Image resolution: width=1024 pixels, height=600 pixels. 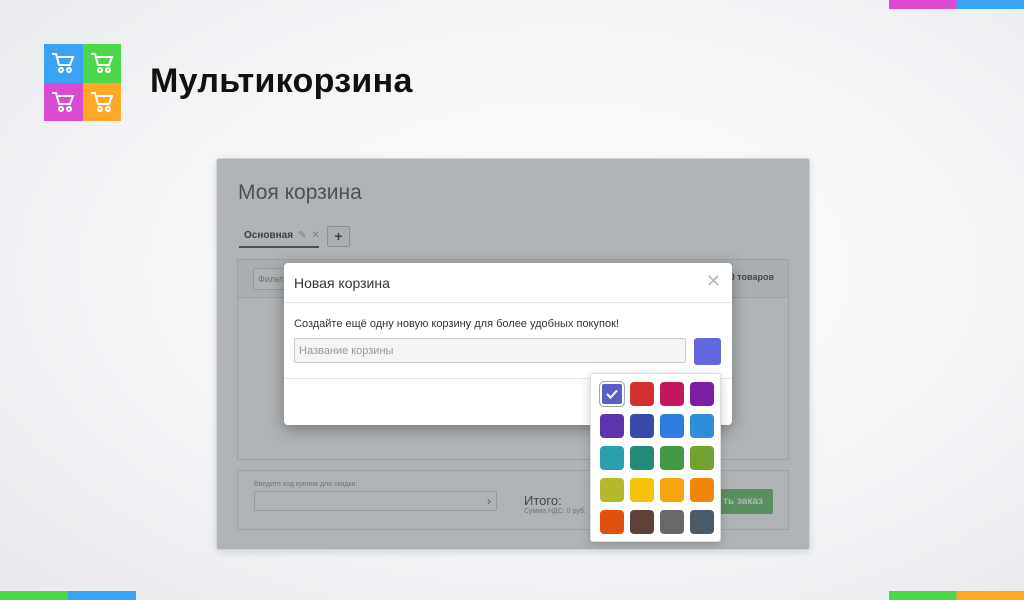 I want to click on color-picker-button, so click(x=707, y=351).